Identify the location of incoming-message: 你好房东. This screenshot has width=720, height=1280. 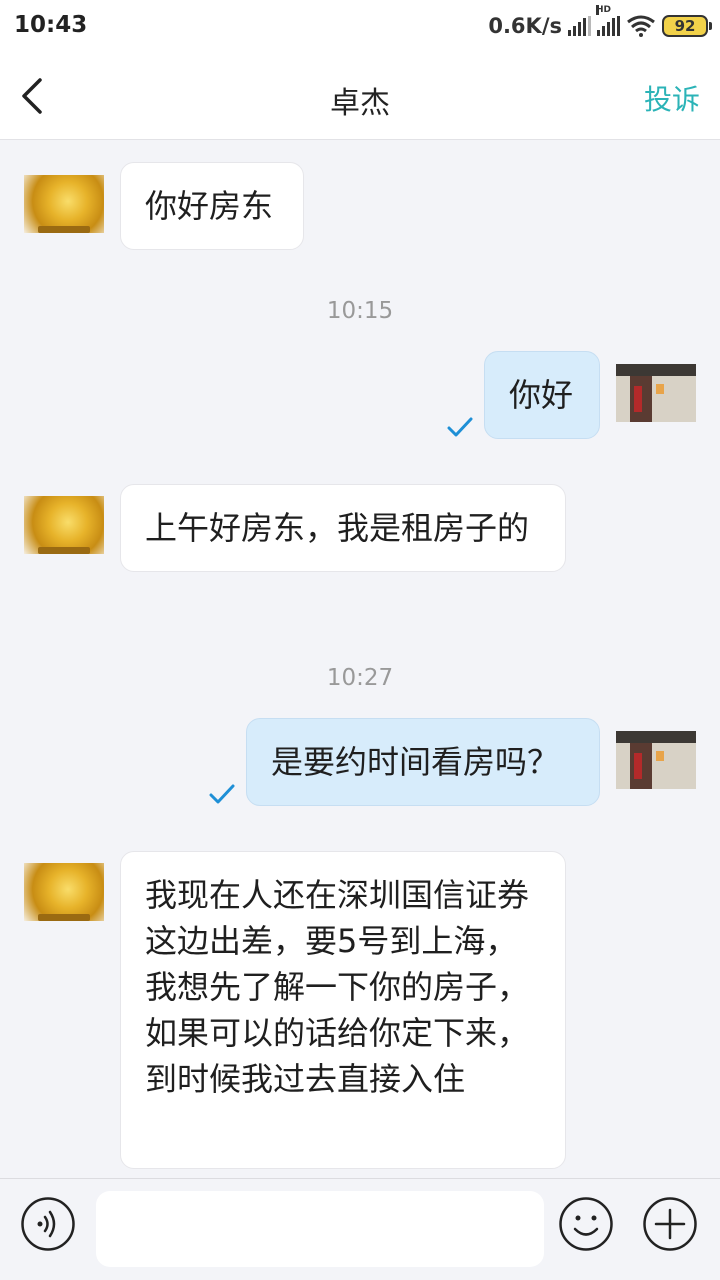
(212, 206).